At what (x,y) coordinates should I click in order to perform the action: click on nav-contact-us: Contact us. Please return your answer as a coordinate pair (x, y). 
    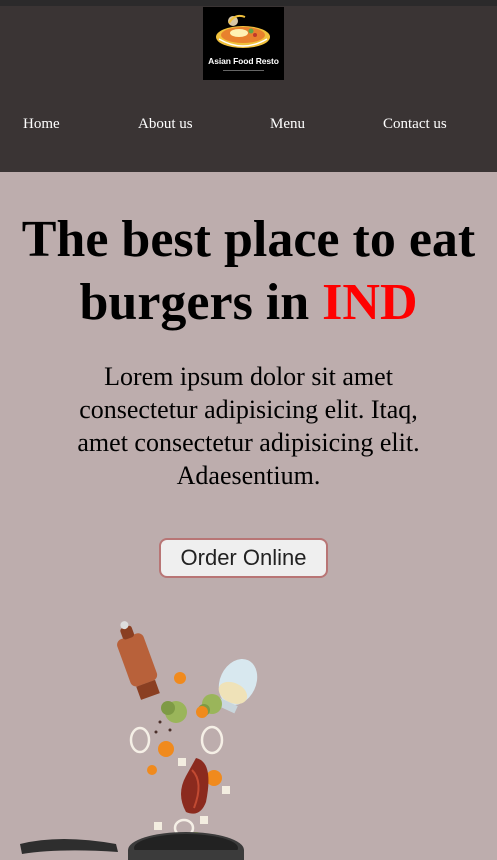
    Looking at the image, I should click on (415, 124).